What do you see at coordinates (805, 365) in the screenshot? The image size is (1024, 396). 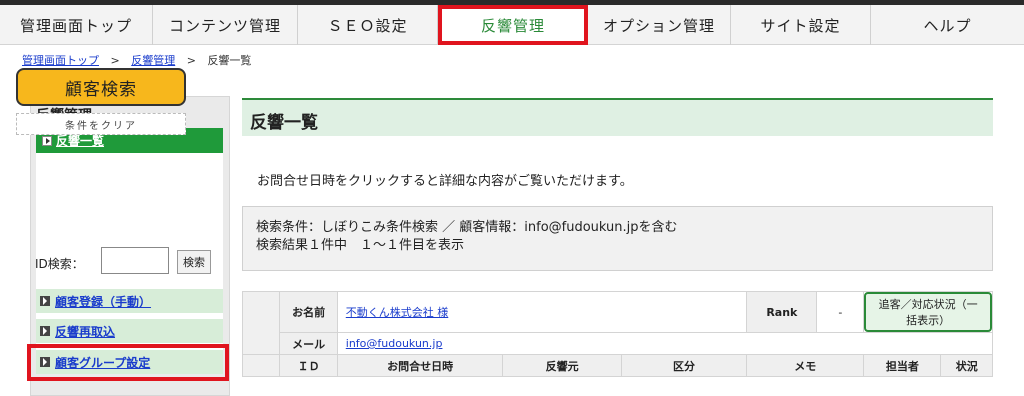 I see `column-header-memo: メモ` at bounding box center [805, 365].